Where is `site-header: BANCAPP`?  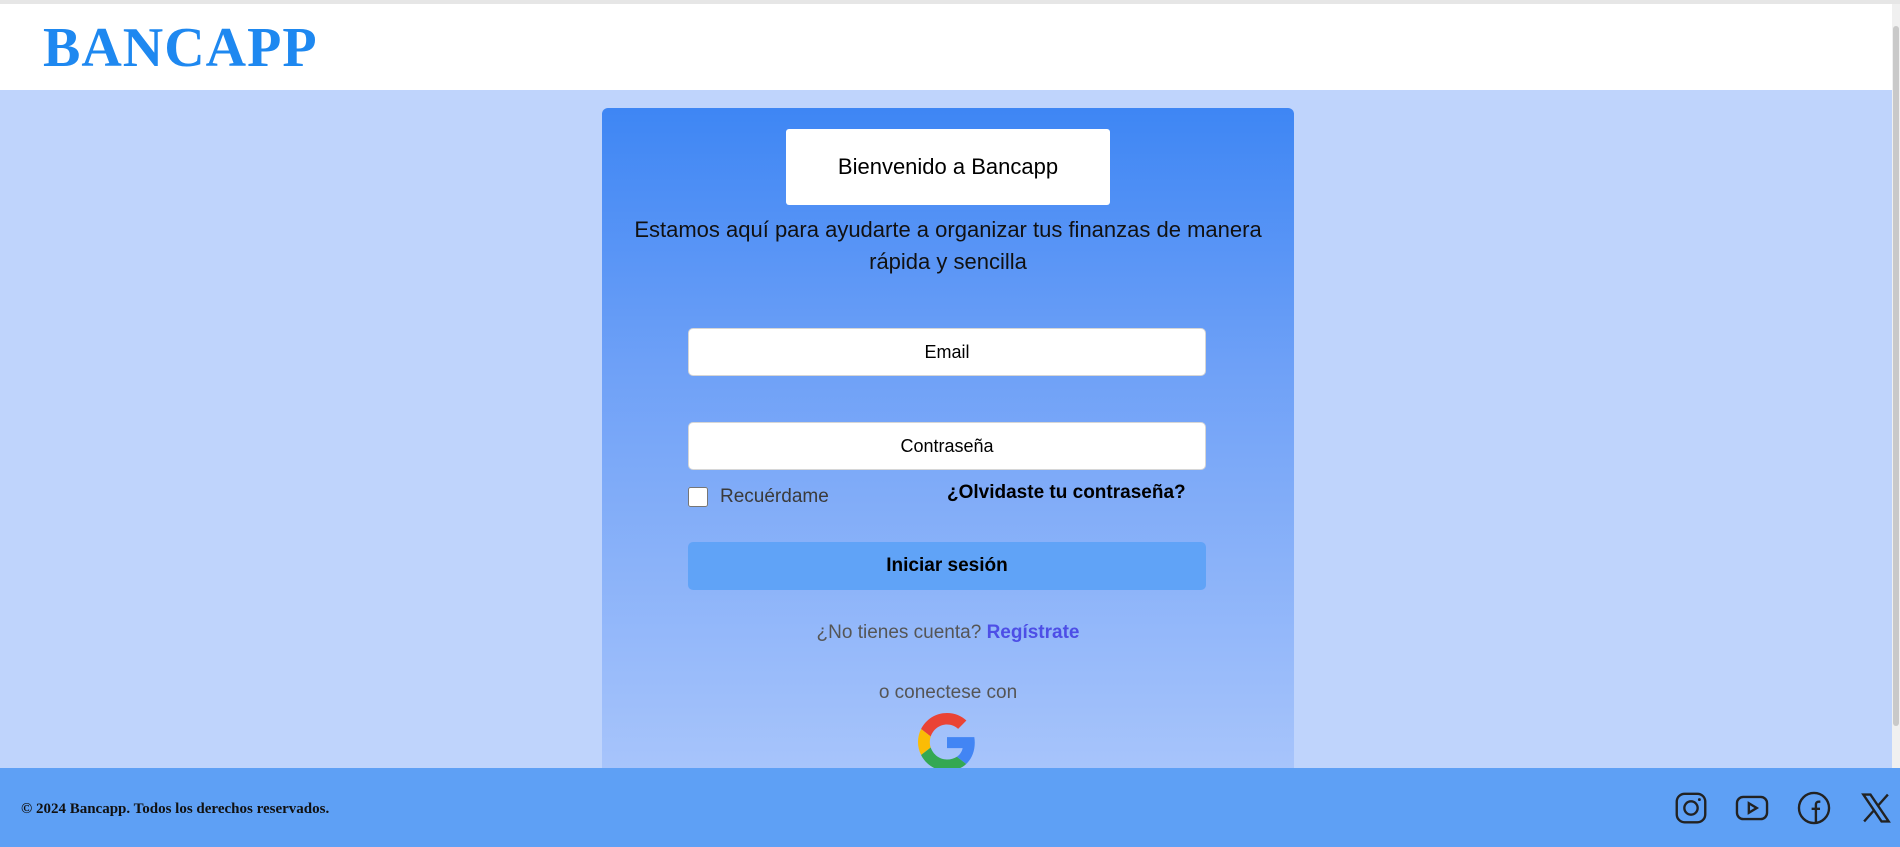 site-header: BANCAPP is located at coordinates (950, 47).